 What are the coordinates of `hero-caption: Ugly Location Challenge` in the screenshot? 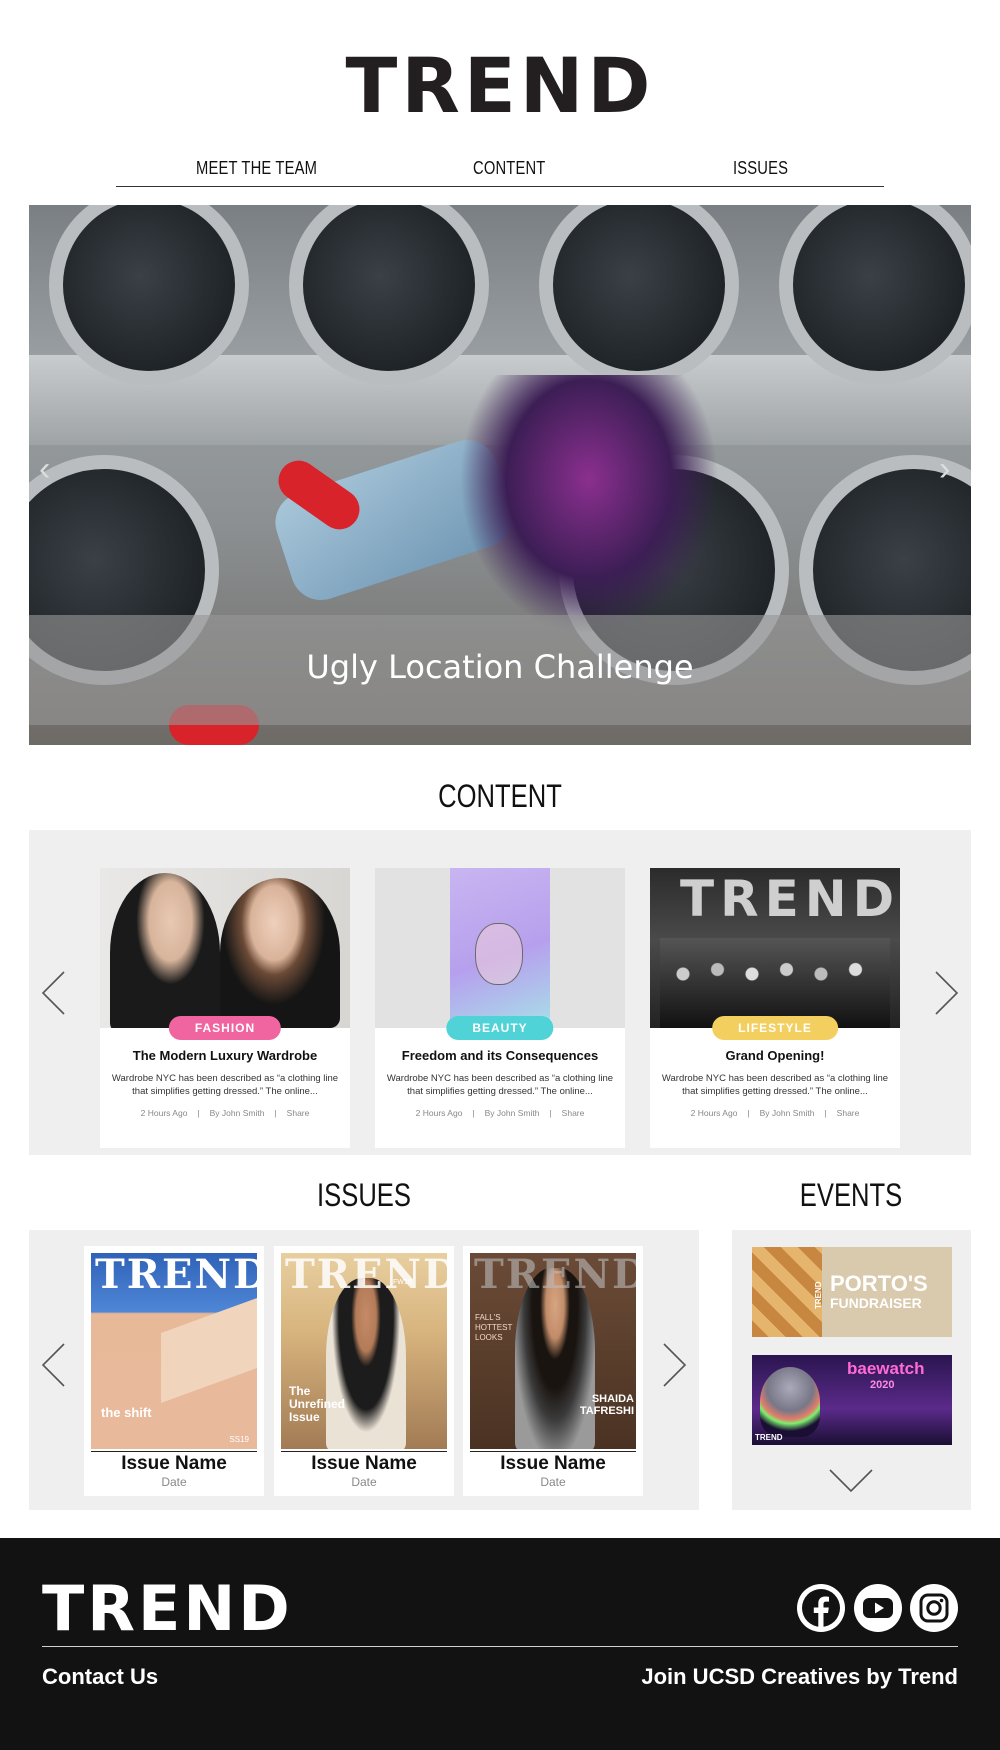 It's located at (500, 667).